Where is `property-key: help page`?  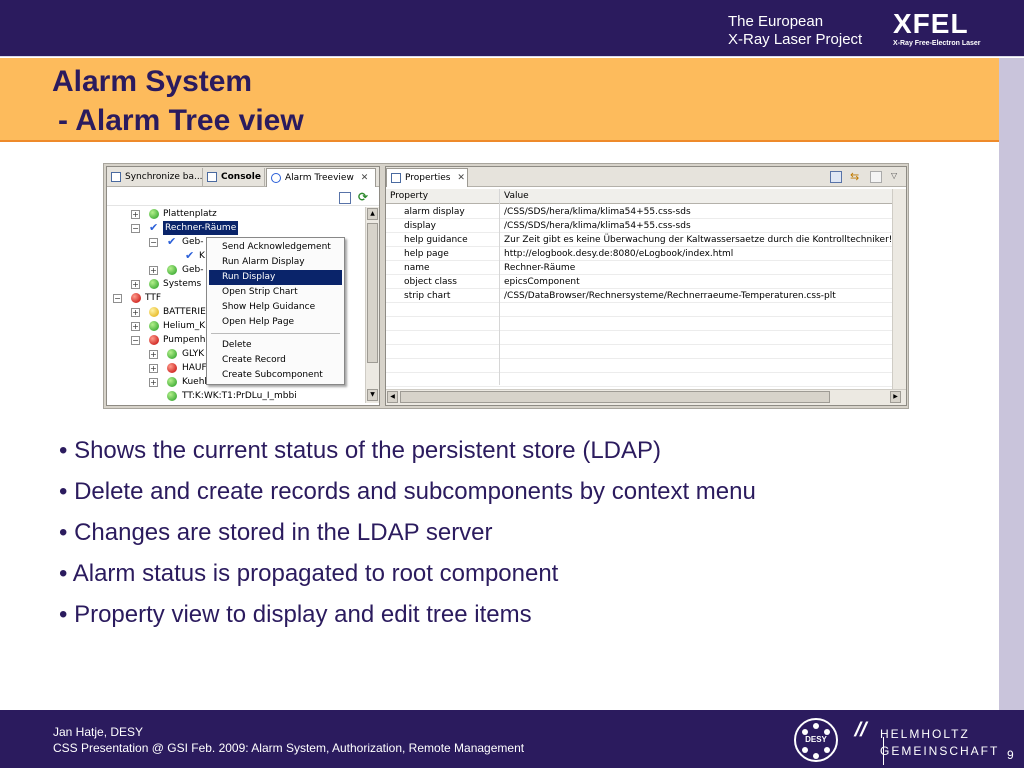 property-key: help page is located at coordinates (426, 254).